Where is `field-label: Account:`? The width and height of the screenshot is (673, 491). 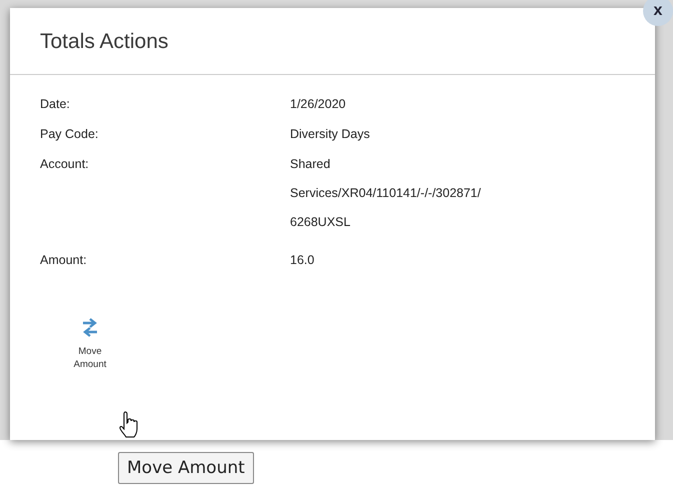
field-label: Account: is located at coordinates (65, 165).